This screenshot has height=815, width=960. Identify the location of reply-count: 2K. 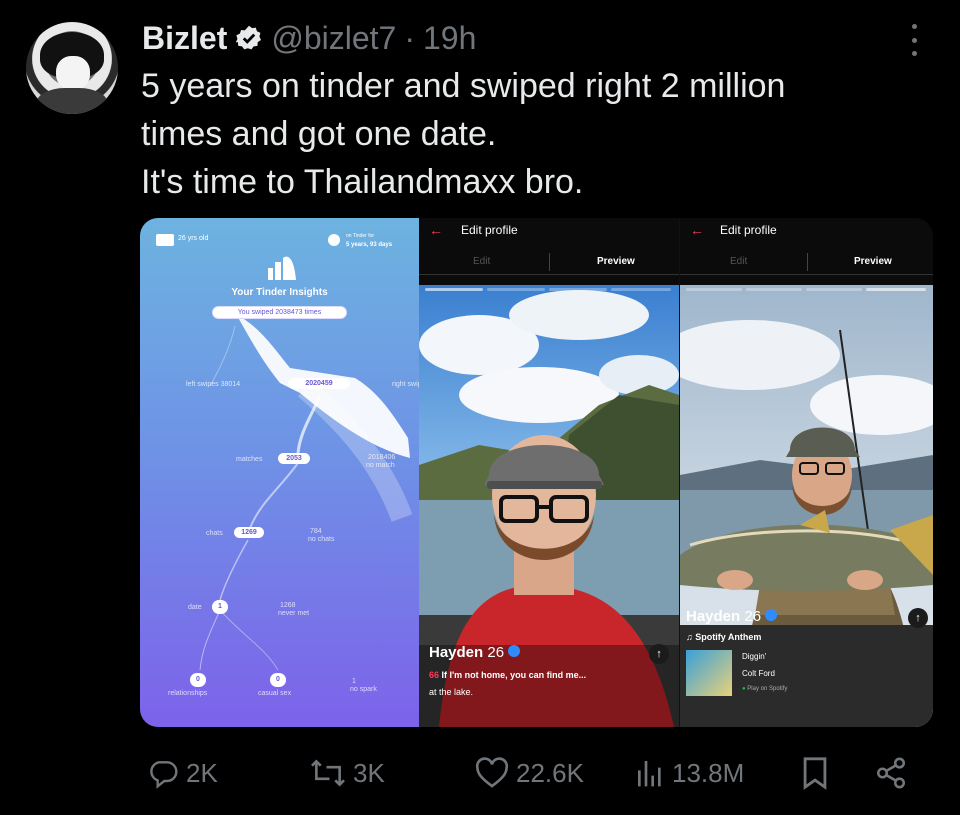
(202, 772).